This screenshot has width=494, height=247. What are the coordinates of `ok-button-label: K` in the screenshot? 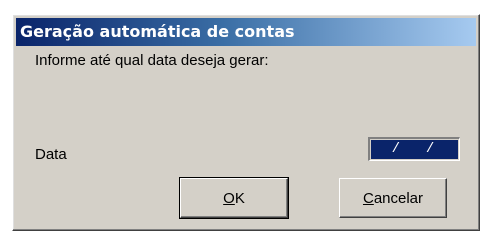 It's located at (239, 198).